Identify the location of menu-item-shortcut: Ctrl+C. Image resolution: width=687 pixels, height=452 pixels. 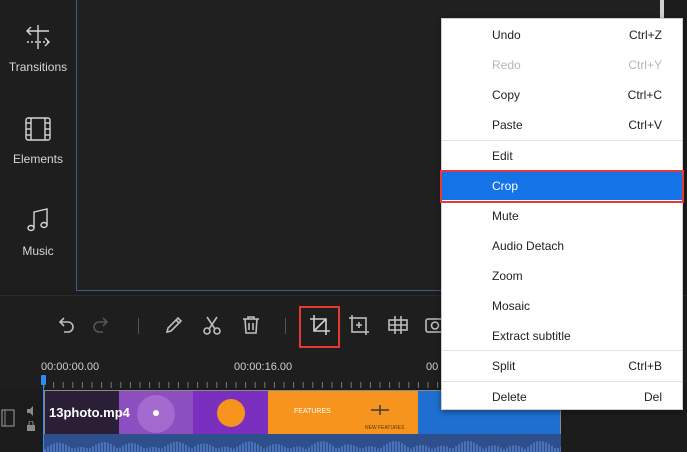
(644, 95).